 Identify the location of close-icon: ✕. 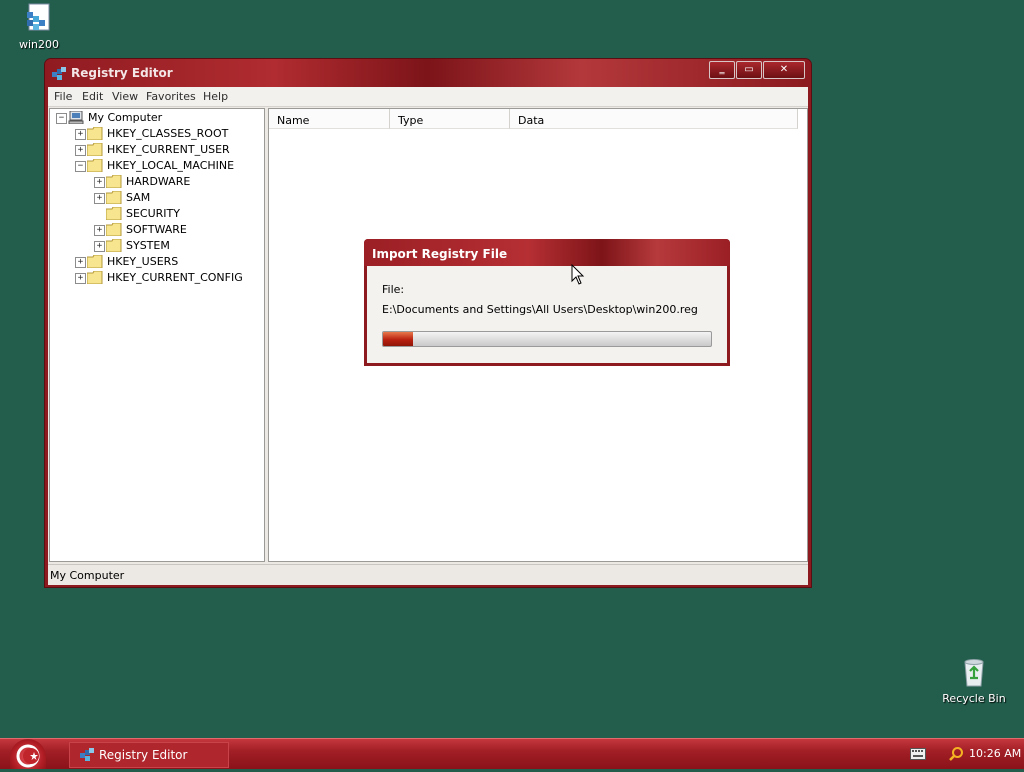
(784, 69).